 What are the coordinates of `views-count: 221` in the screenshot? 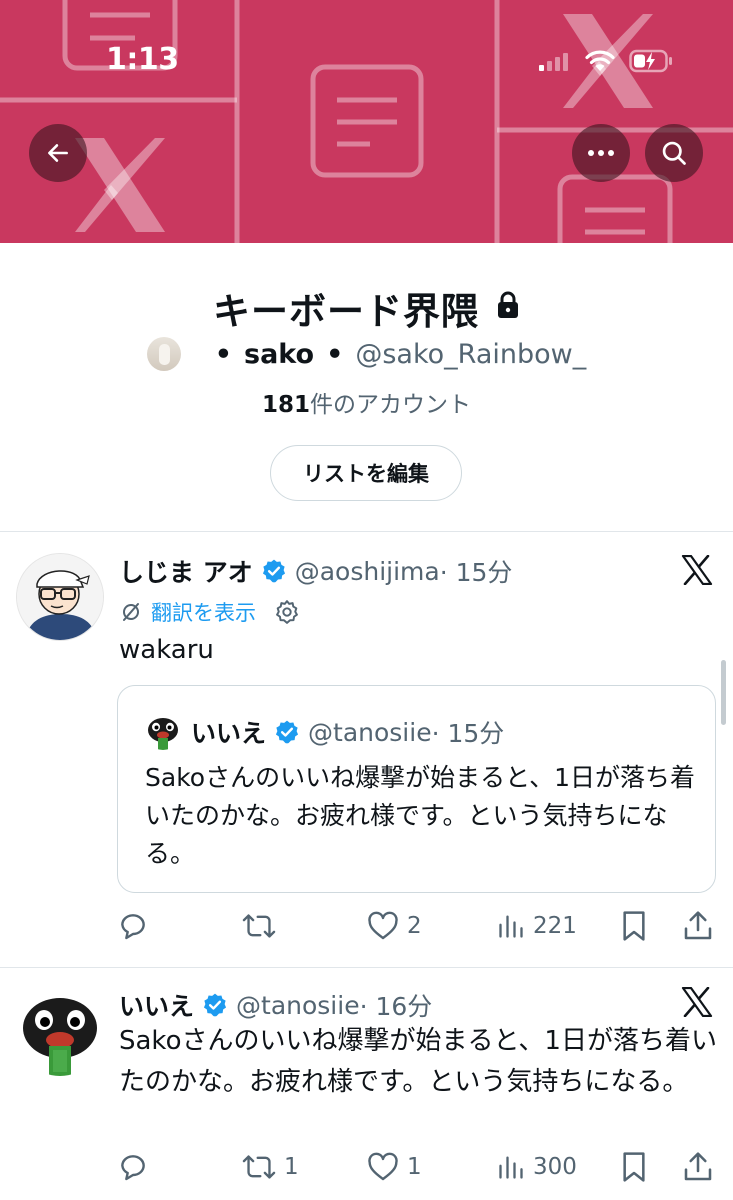 It's located at (555, 926).